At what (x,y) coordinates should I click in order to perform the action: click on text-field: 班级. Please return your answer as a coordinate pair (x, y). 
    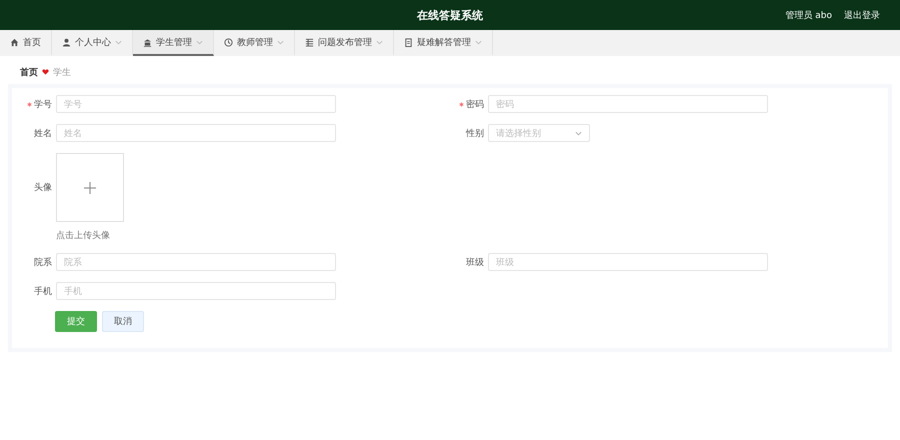
    Looking at the image, I should click on (628, 262).